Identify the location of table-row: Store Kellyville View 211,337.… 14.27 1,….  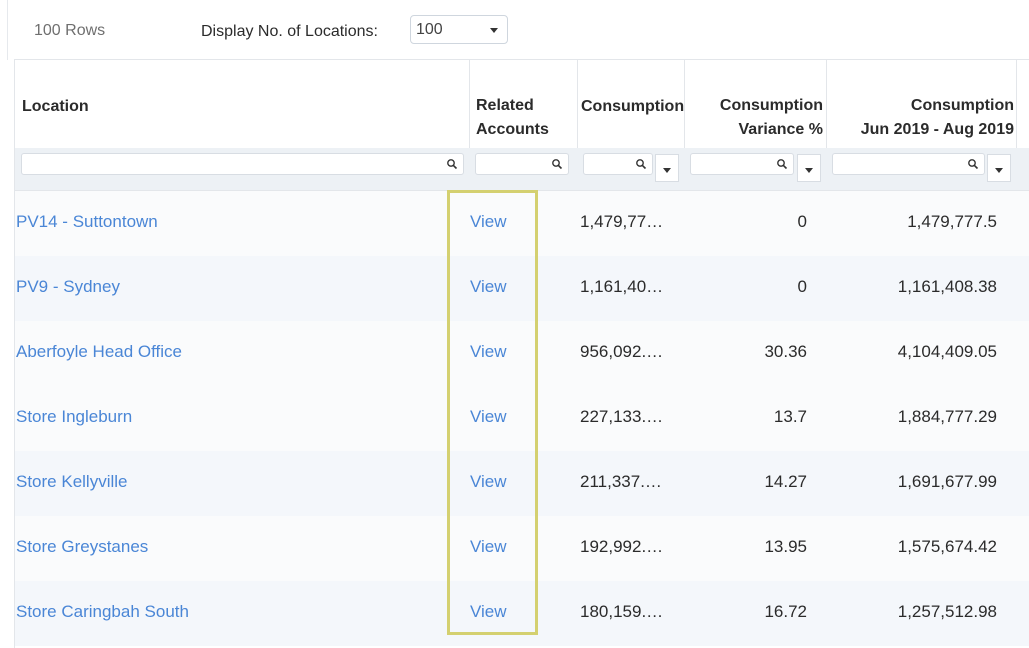
(522, 483).